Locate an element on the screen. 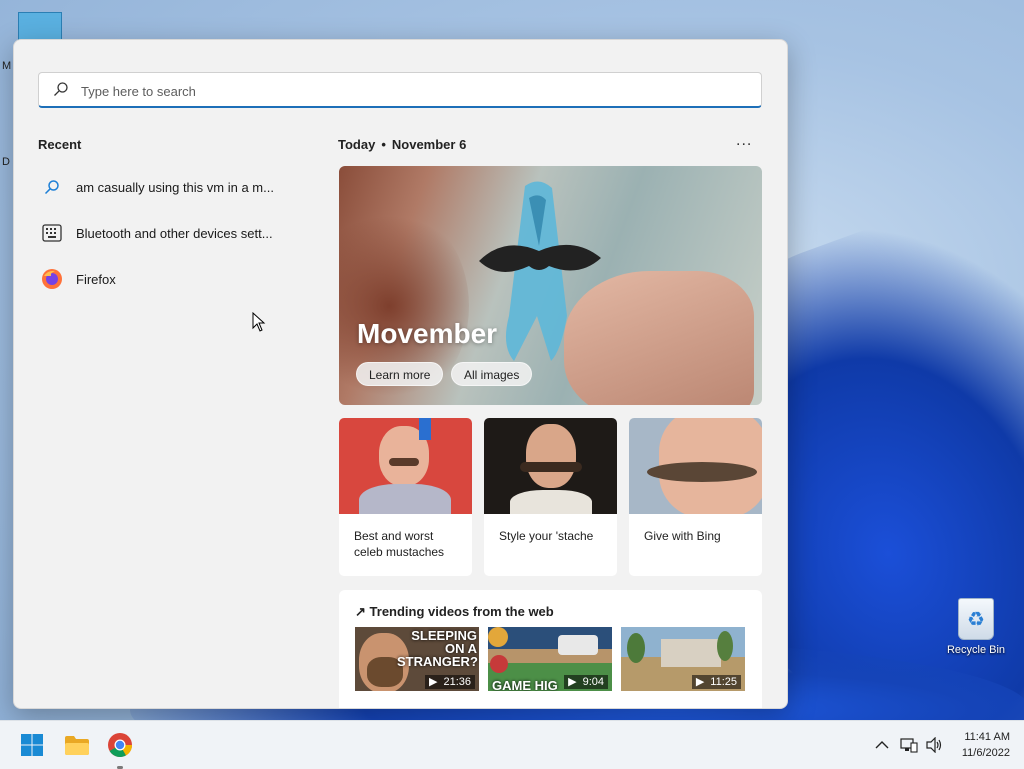 This screenshot has width=1024, height=769. firefox-icon is located at coordinates (52, 279).